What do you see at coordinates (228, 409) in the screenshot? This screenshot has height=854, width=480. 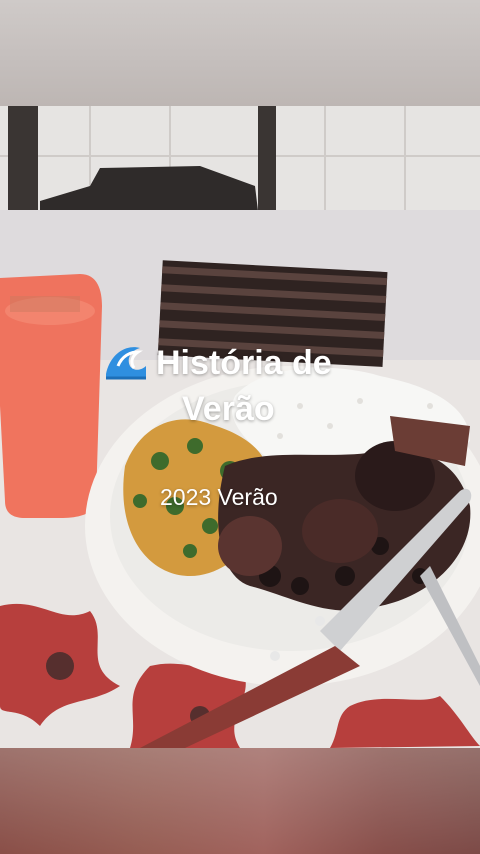 I see `story-title-line2: Verão` at bounding box center [228, 409].